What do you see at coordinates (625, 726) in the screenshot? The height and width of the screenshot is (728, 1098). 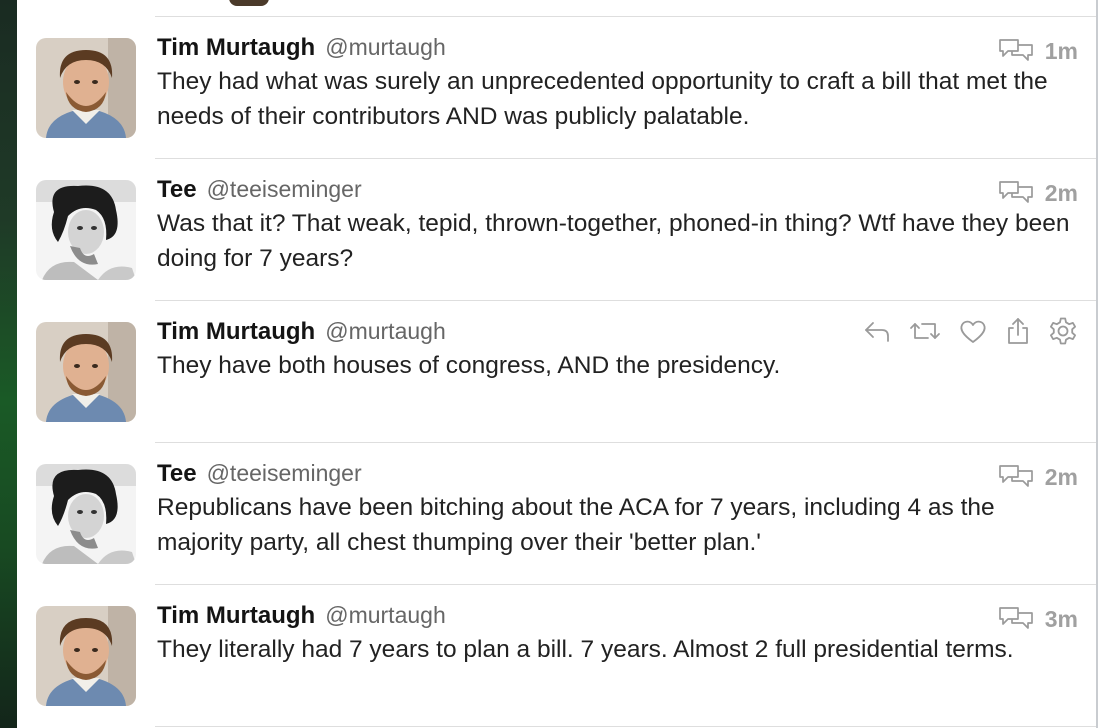 I see `divider` at bounding box center [625, 726].